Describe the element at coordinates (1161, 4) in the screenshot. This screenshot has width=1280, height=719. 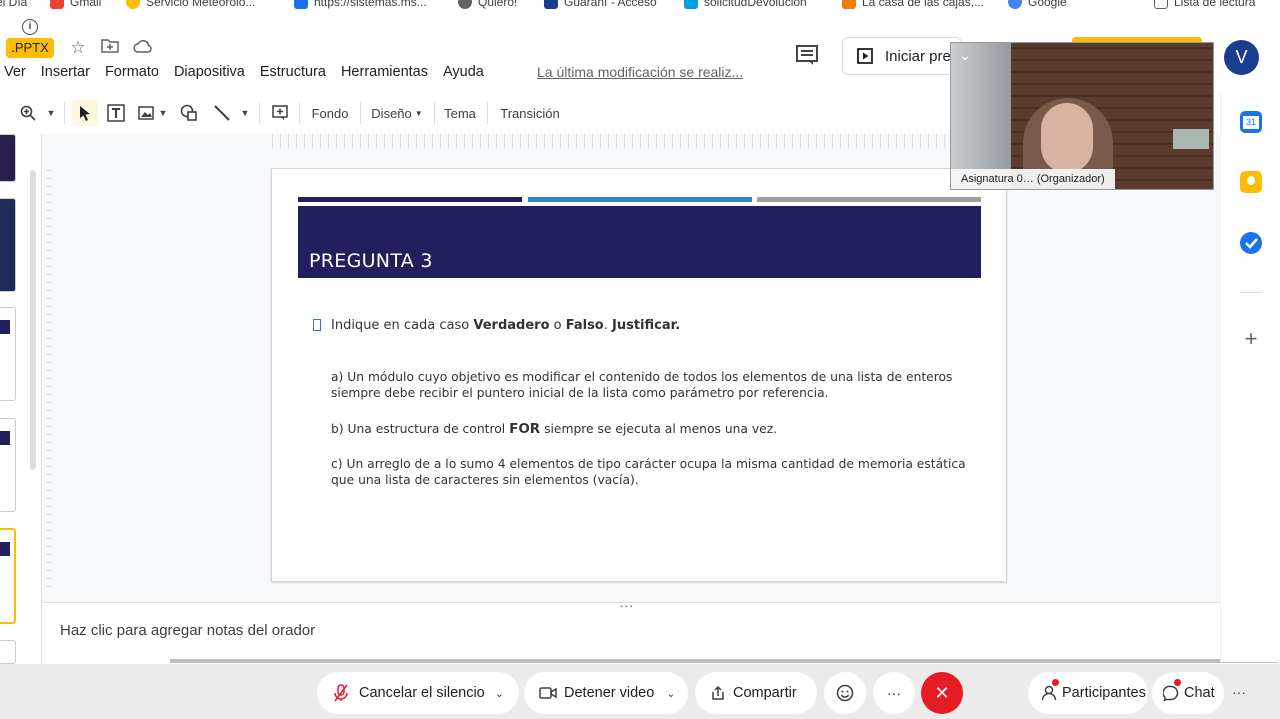
I see `reading-list-icon` at that location.